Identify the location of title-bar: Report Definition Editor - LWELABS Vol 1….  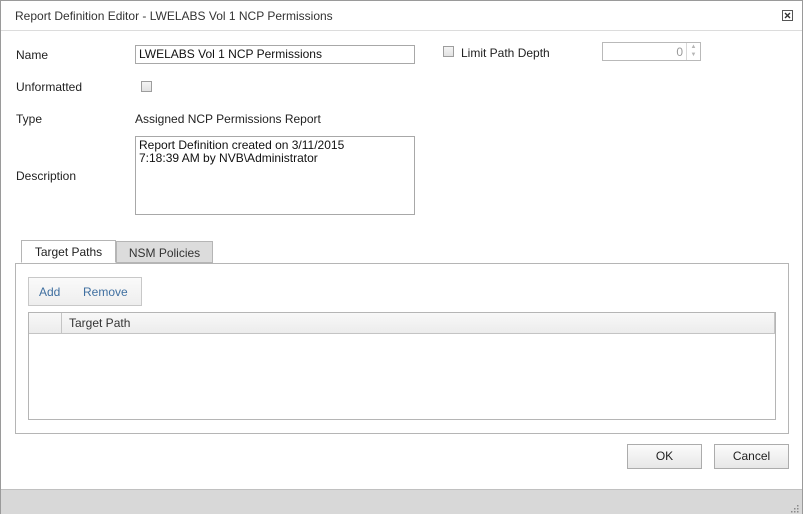
(401, 16).